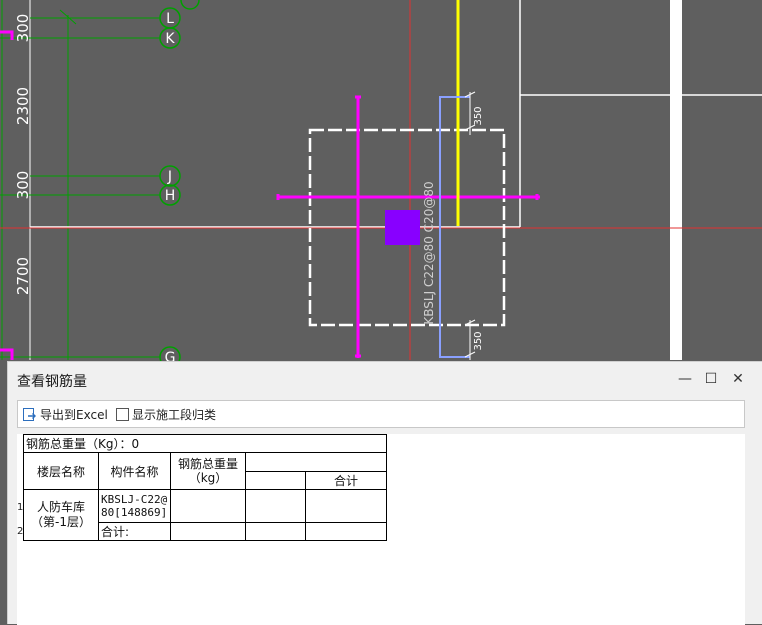 Image resolution: width=762 pixels, height=625 pixels. I want to click on header-sum: 合计, so click(346, 480).